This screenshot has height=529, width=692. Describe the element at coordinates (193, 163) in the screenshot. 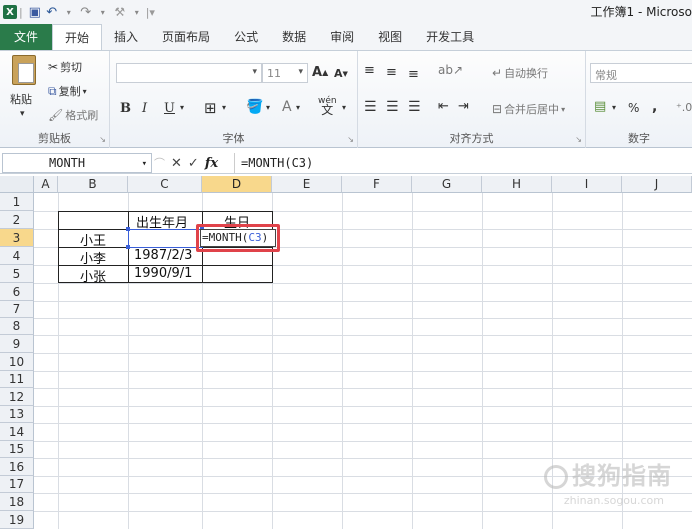

I see `enter-icon: ✓` at that location.